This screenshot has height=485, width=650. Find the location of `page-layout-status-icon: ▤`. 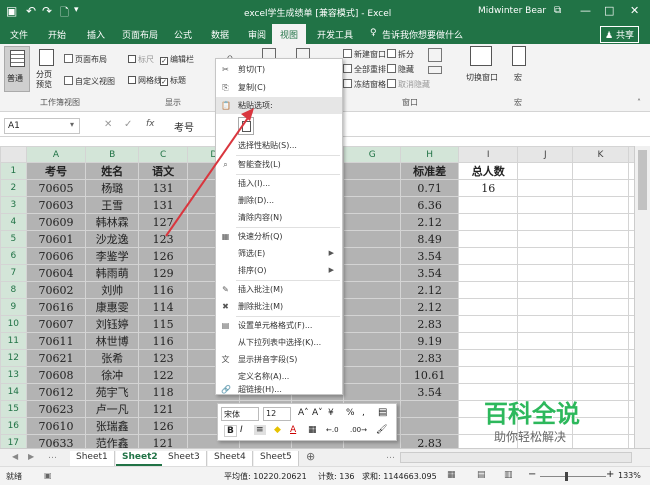

page-layout-status-icon: ▤ is located at coordinates (481, 475).